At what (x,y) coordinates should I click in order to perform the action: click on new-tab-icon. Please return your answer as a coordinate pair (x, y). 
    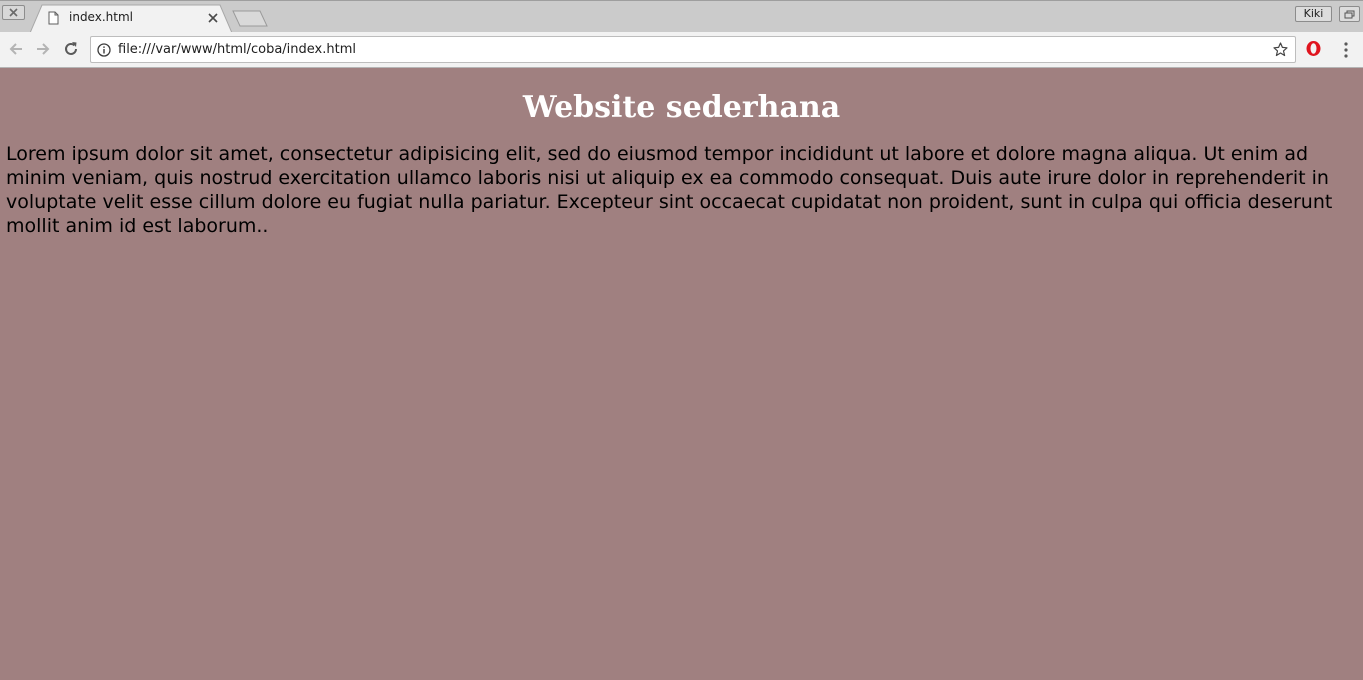
    Looking at the image, I should click on (250, 18).